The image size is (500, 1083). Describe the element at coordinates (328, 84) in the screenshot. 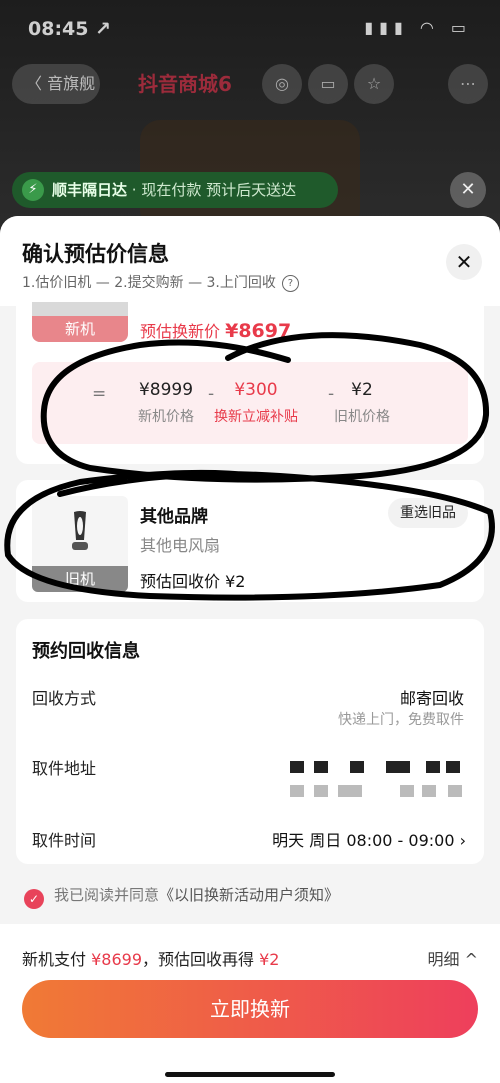

I see `background-button-2: ▭` at that location.